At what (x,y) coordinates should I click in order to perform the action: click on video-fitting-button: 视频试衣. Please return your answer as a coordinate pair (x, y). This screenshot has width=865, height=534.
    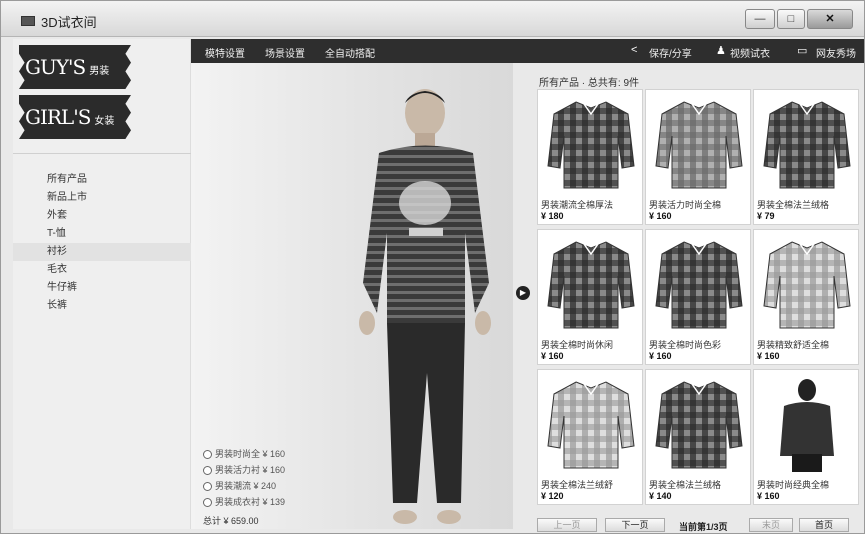
    Looking at the image, I should click on (750, 52).